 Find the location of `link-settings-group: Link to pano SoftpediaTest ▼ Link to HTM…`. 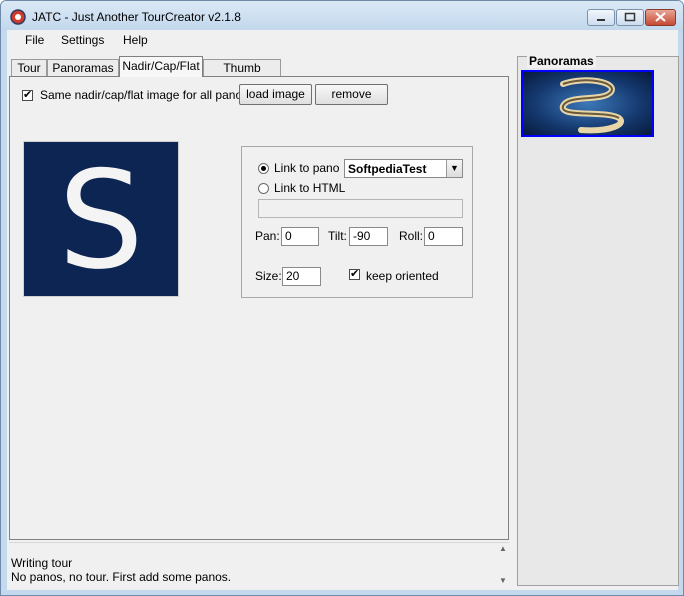

link-settings-group: Link to pano SoftpediaTest ▼ Link to HTM… is located at coordinates (357, 222).